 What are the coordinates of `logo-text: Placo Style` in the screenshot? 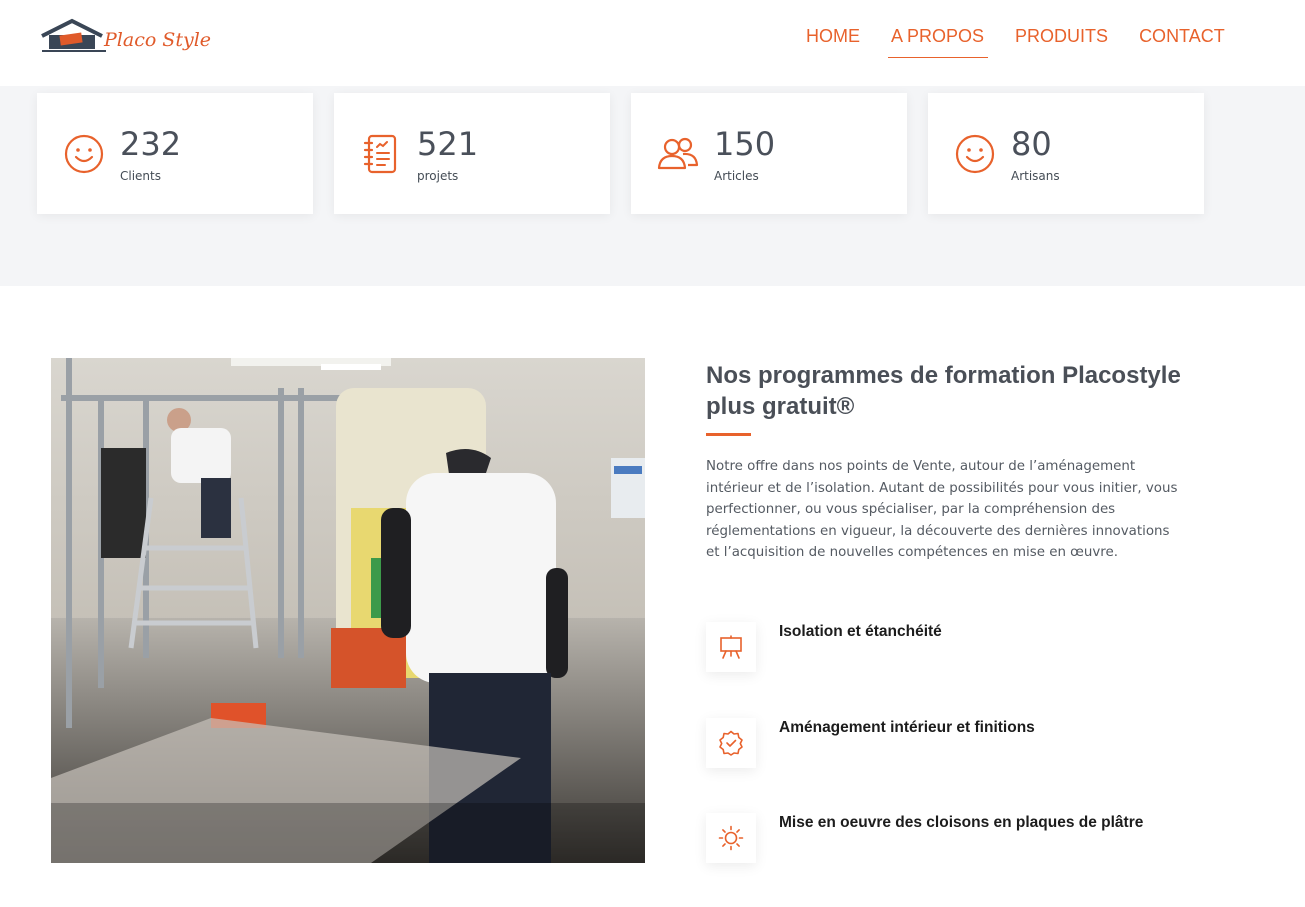 It's located at (158, 40).